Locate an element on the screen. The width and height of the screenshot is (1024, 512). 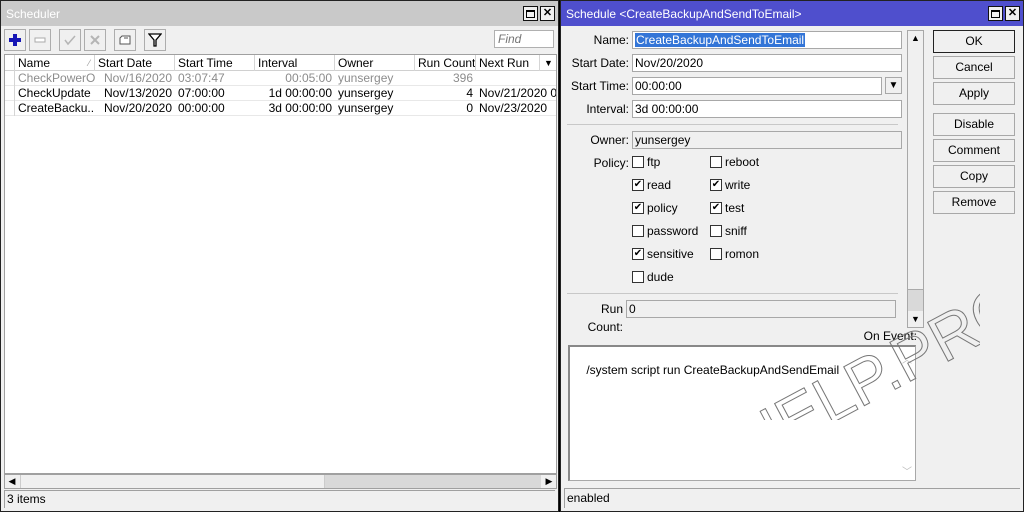
remove-icon is located at coordinates (40, 40).